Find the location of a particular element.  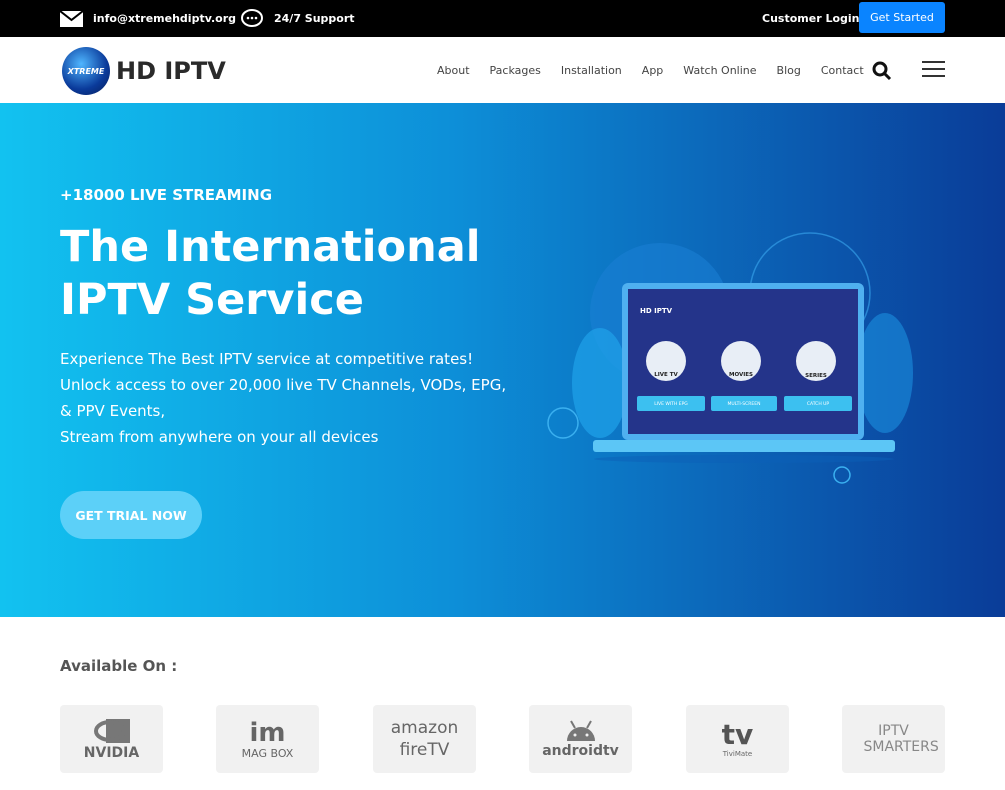

platform-iptv-smarters: IPTV SMARTERS is located at coordinates (893, 739).